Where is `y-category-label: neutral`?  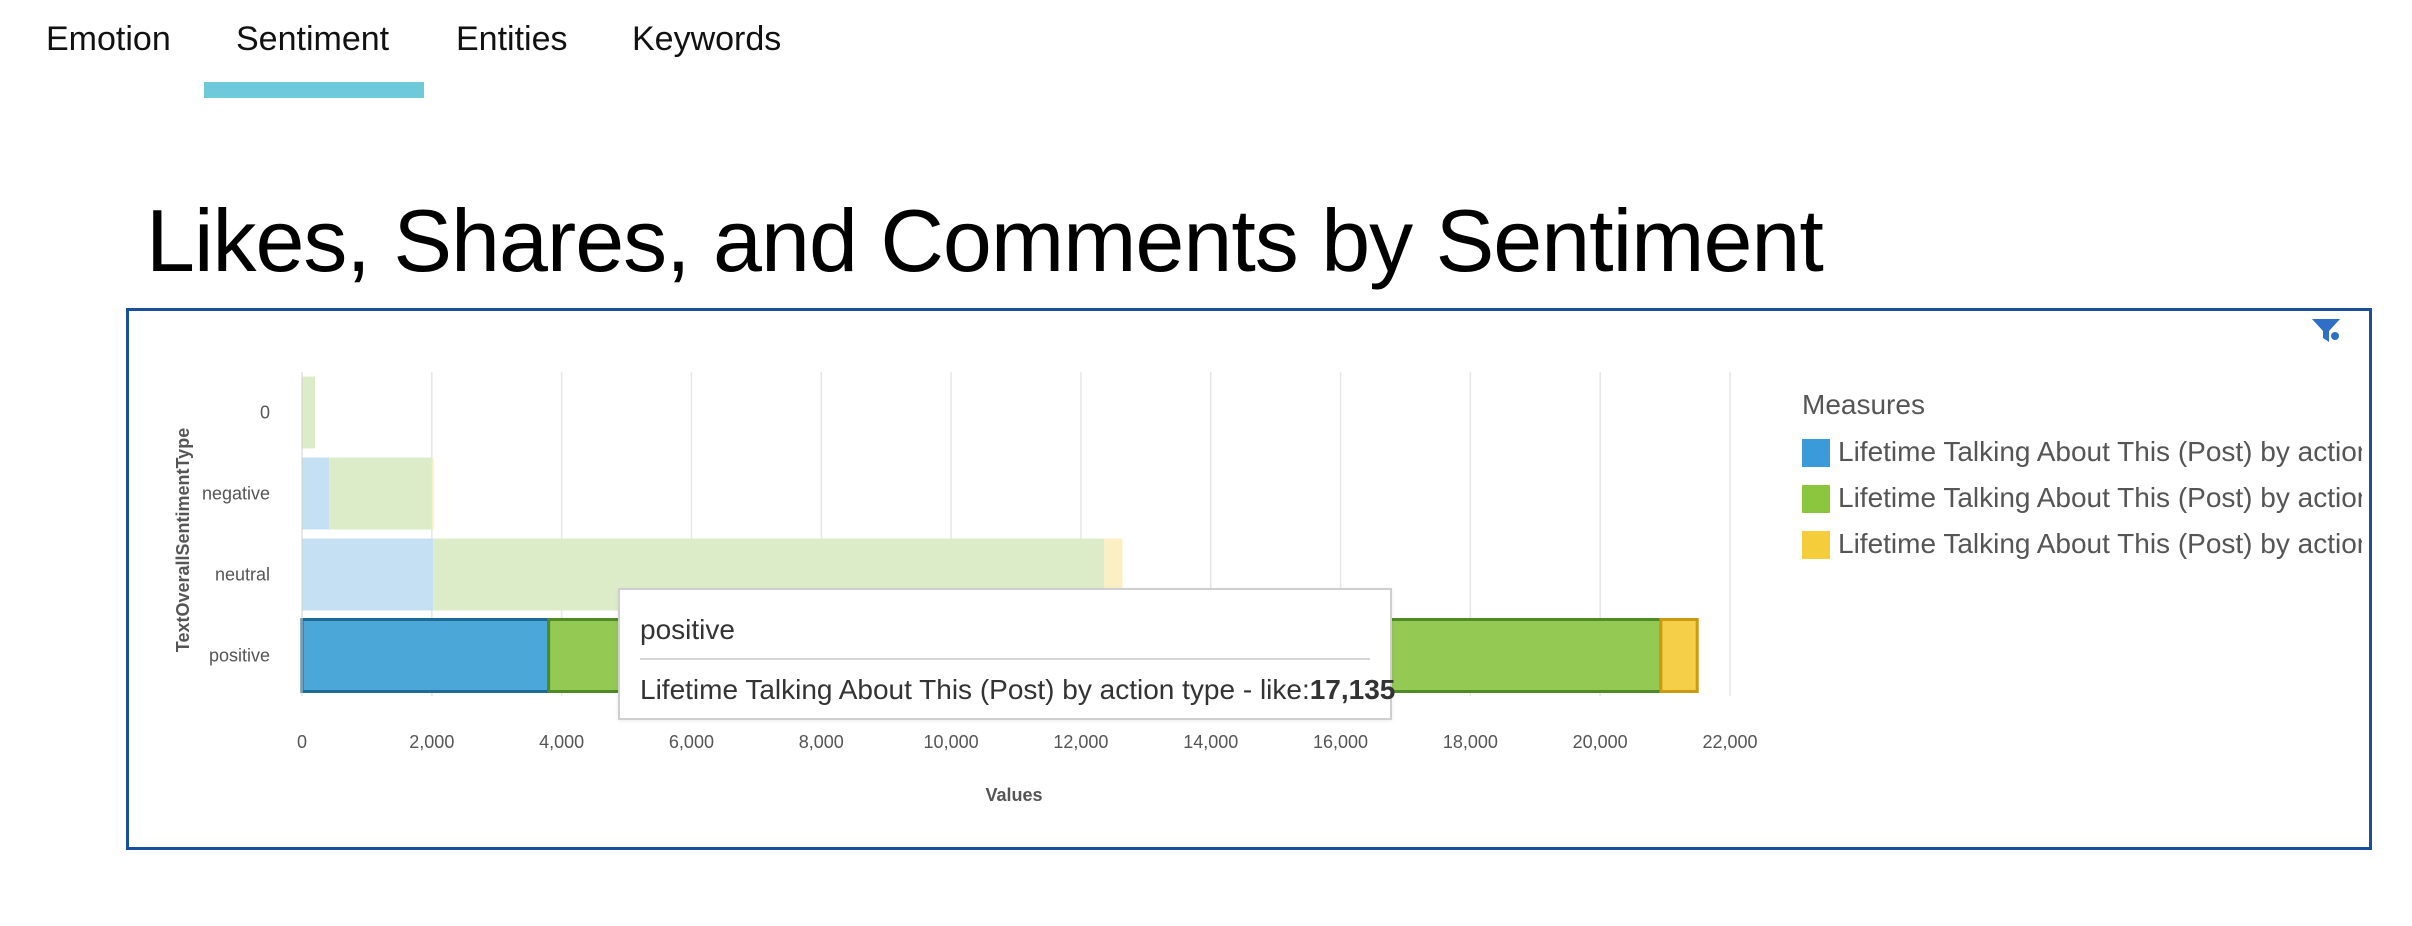
y-category-label: neutral is located at coordinates (242, 575).